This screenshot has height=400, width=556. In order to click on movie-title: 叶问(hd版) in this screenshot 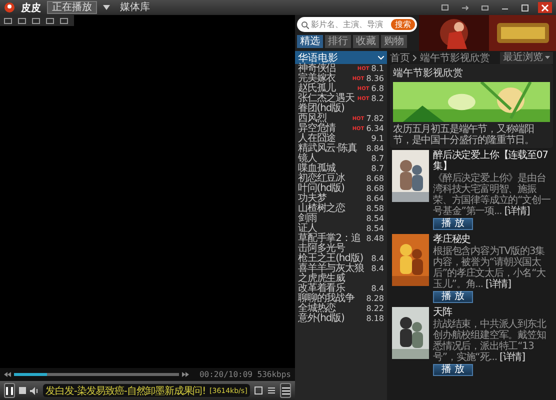, I will do `click(331, 189)`.